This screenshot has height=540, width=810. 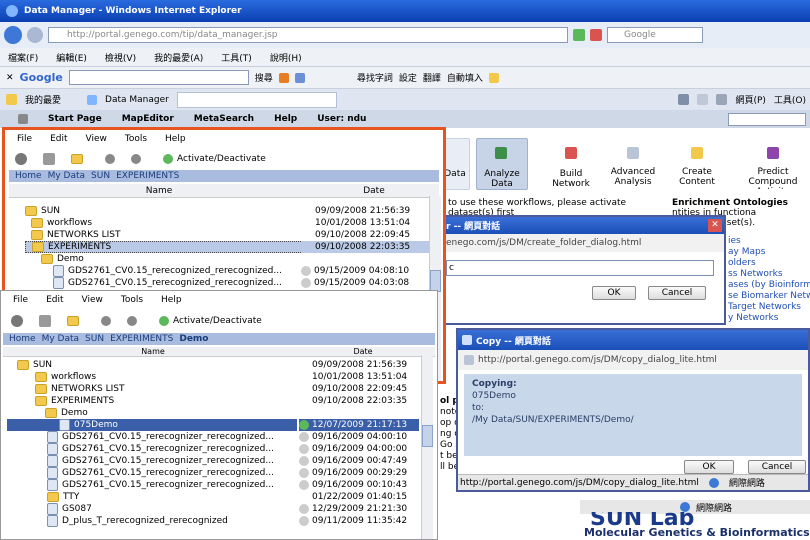 I want to click on tree-row-selected: 075Demo, so click(x=152, y=425).